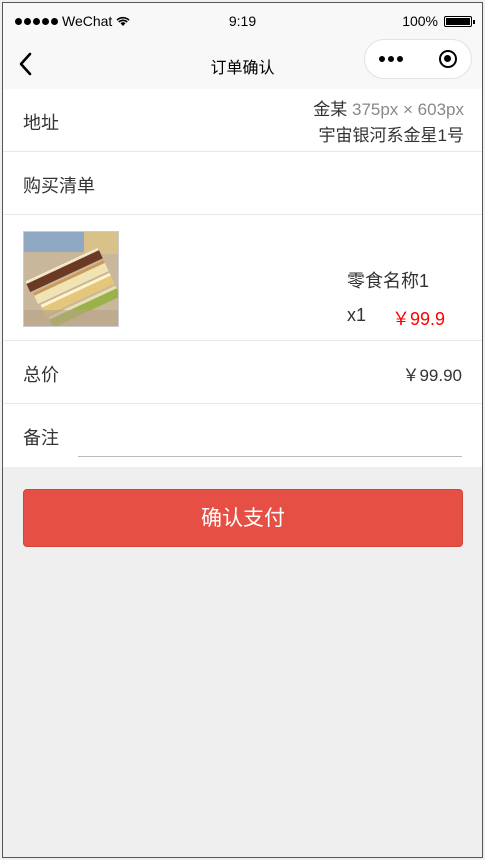 The height and width of the screenshot is (860, 485). What do you see at coordinates (41, 438) in the screenshot?
I see `remark-label: 备注` at bounding box center [41, 438].